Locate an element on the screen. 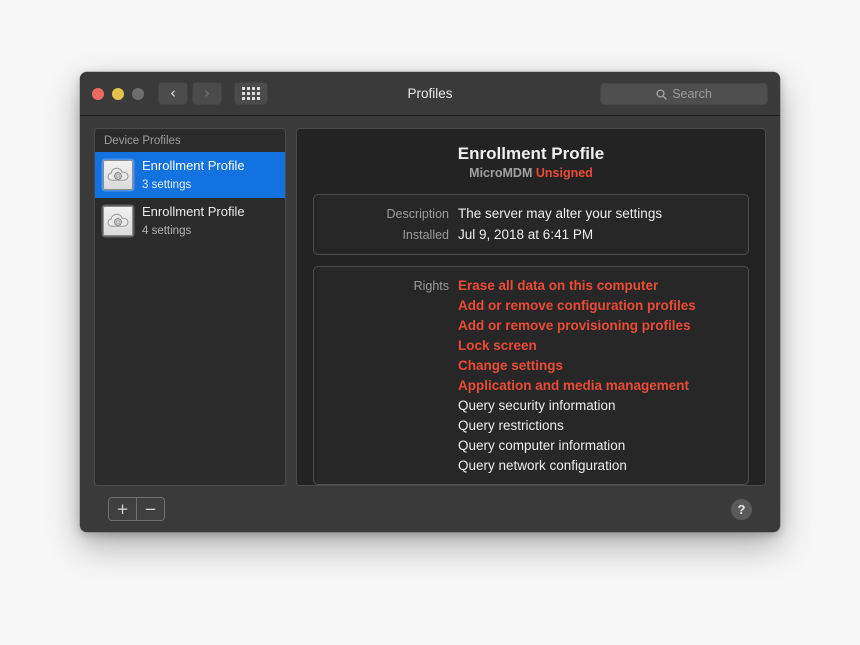 The width and height of the screenshot is (860, 645). profile-title: Enrollment Profile is located at coordinates (531, 153).